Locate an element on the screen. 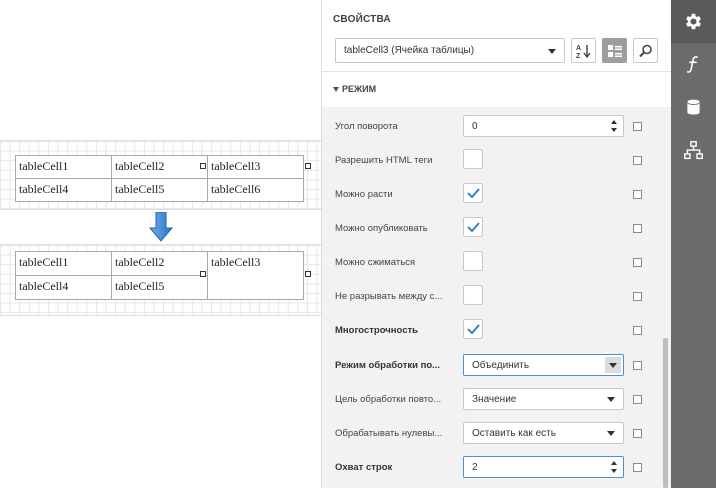 The height and width of the screenshot is (488, 716). dropdown-button is located at coordinates (613, 365).